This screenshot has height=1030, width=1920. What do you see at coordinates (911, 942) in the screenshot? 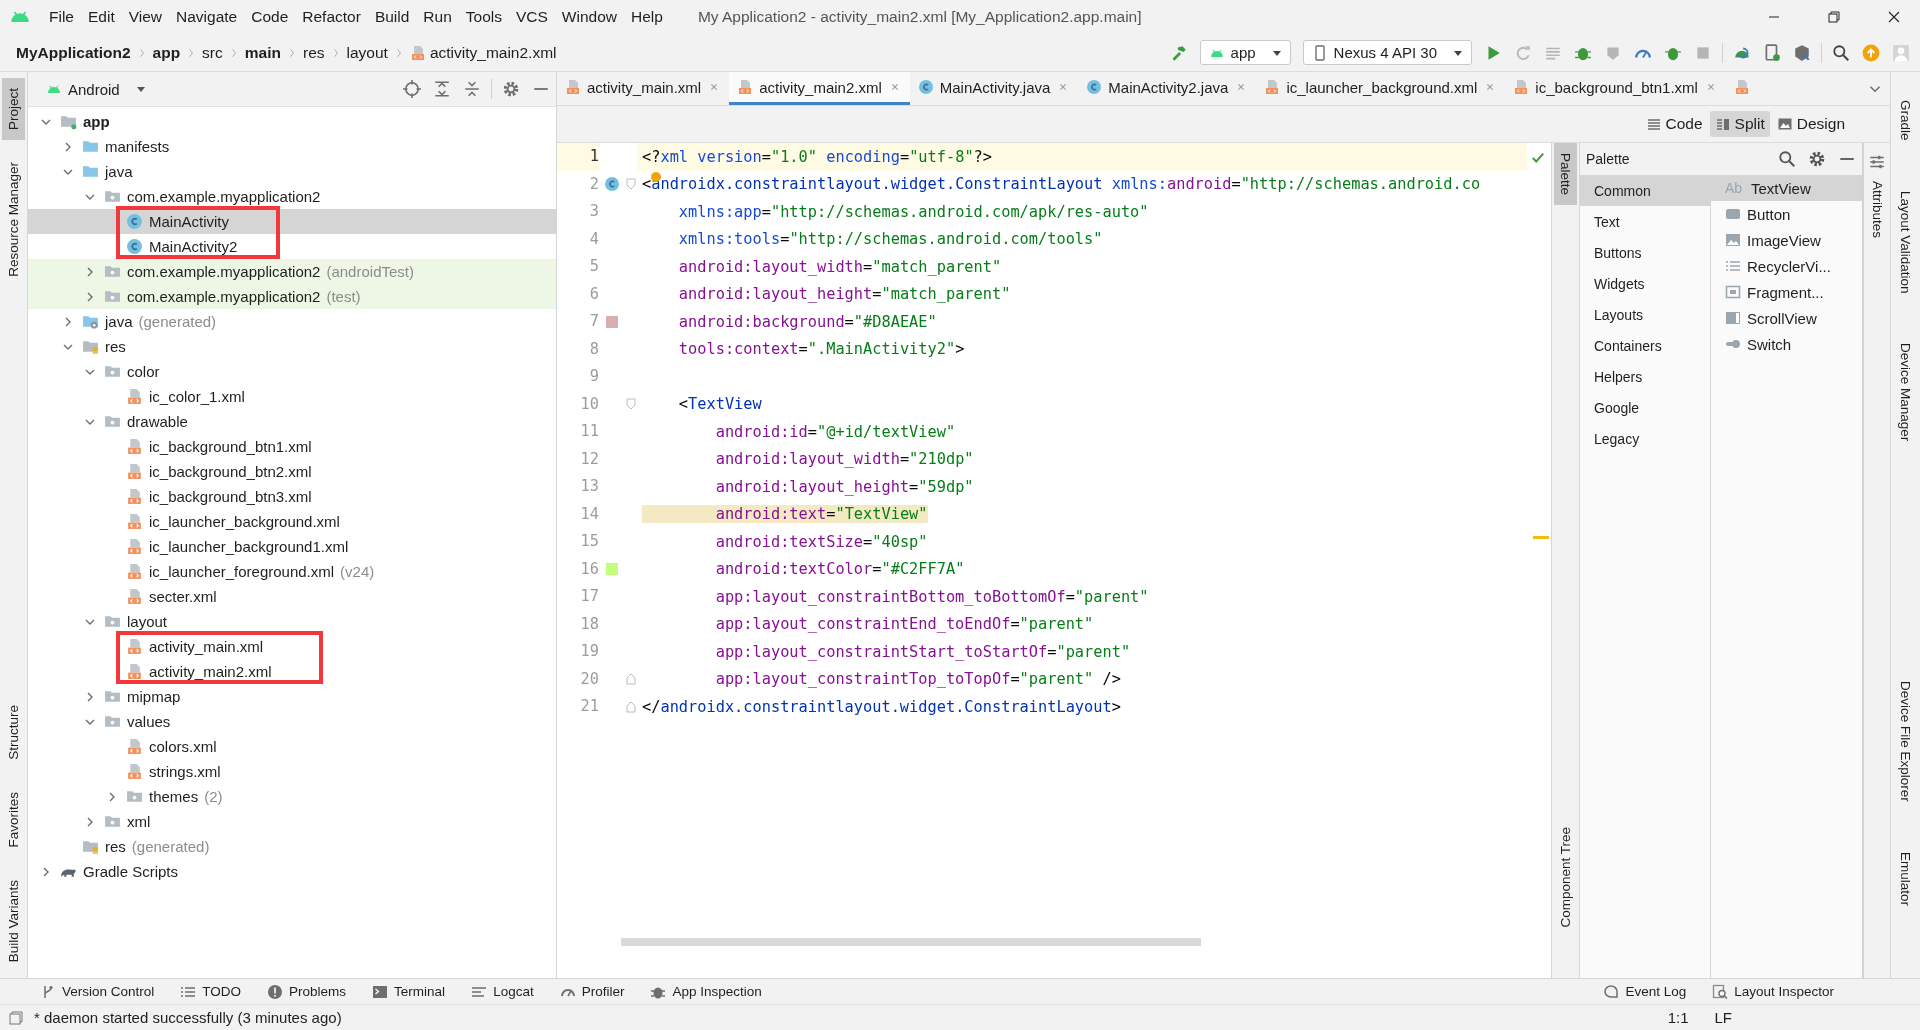
I see `scrollbar-thumb` at bounding box center [911, 942].